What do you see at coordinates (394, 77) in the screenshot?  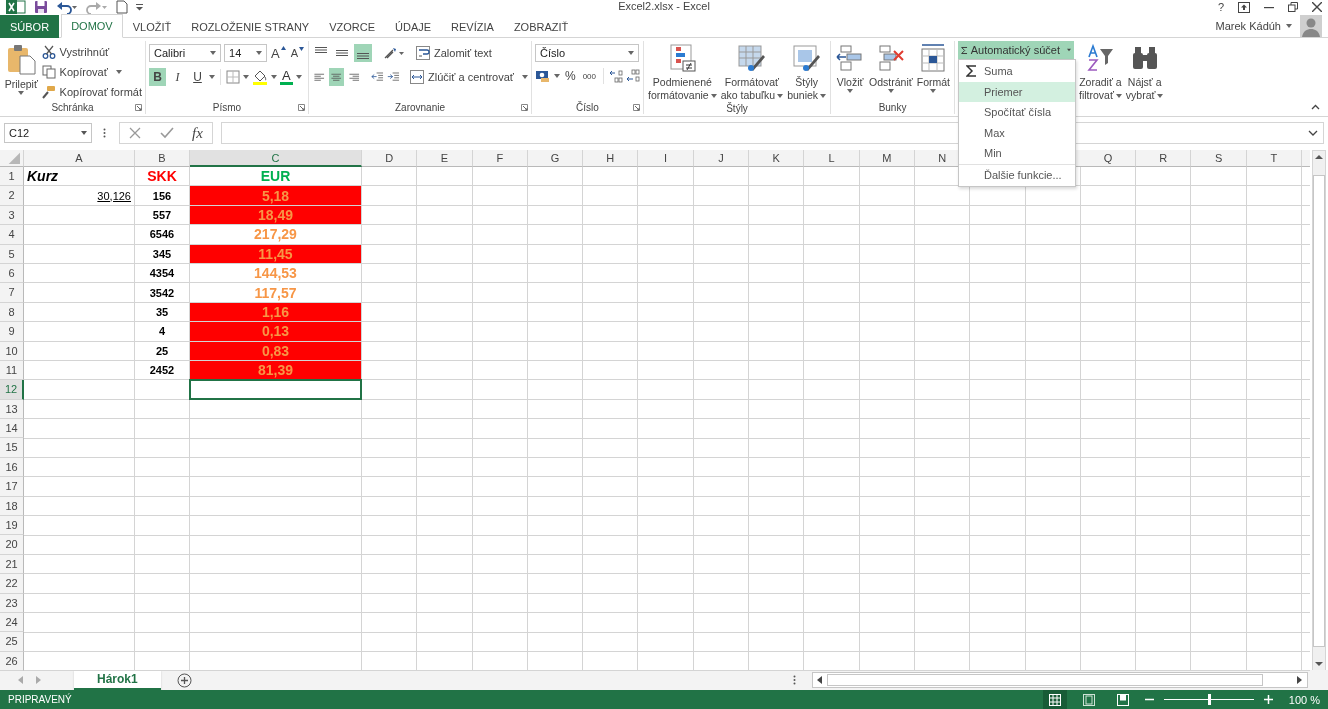 I see `increase-indent-icon` at bounding box center [394, 77].